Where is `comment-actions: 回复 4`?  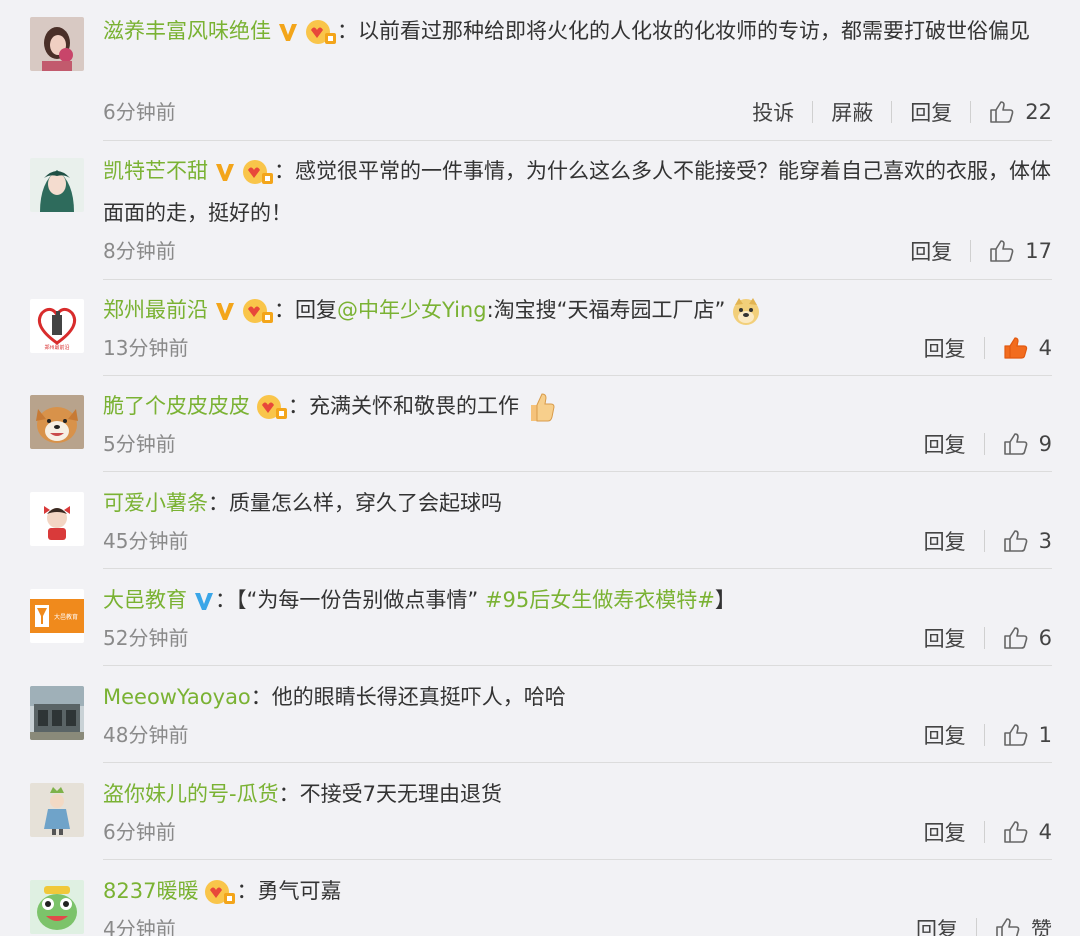
comment-actions: 回复 4 is located at coordinates (988, 348).